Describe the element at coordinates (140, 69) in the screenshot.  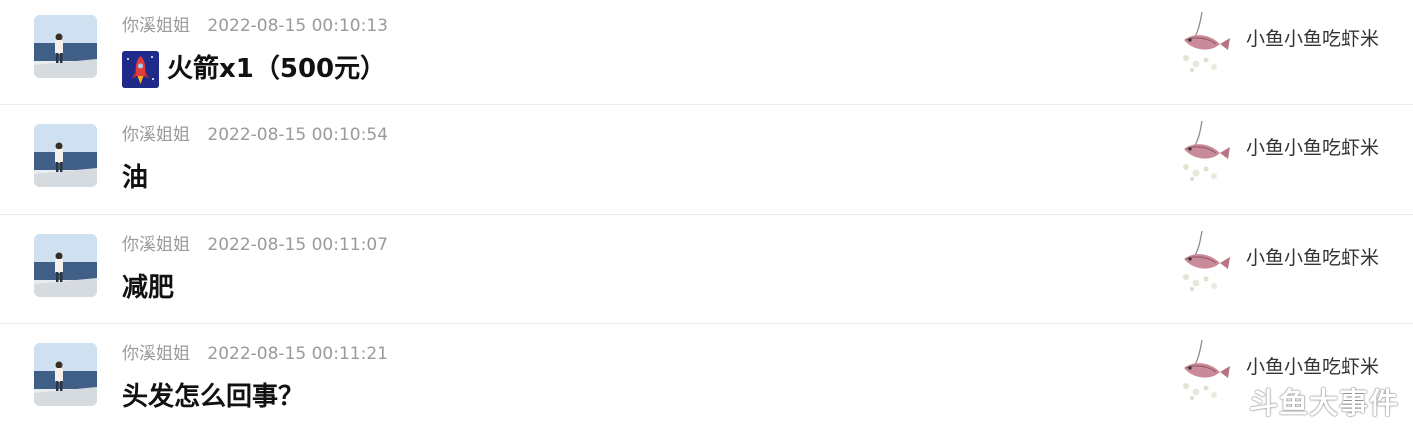
I see `rocket-icon` at that location.